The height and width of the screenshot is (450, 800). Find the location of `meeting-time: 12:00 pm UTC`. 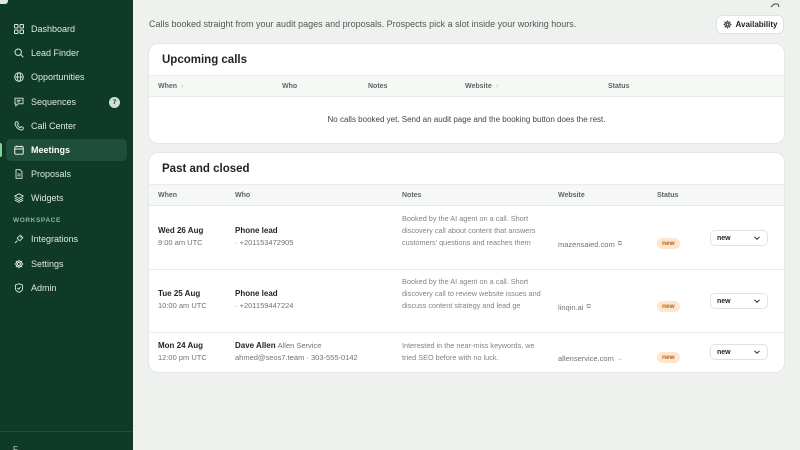

meeting-time: 12:00 pm UTC is located at coordinates (182, 357).